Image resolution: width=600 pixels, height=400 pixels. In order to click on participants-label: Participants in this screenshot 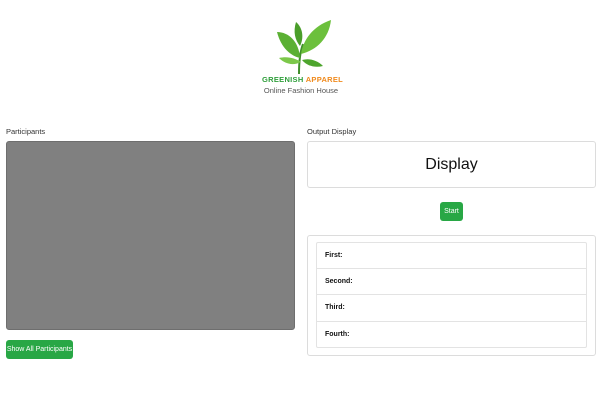, I will do `click(26, 131)`.